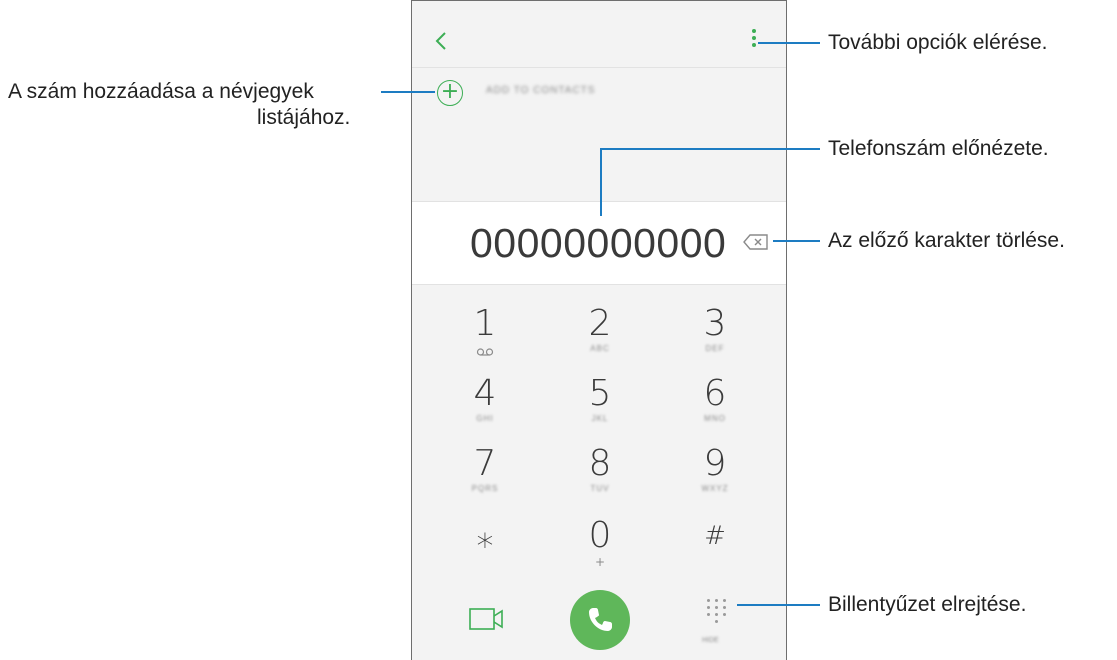 Image resolution: width=1117 pixels, height=660 pixels. Describe the element at coordinates (938, 148) in the screenshot. I see `callout-preview: Telefonszám előnézete.` at that location.